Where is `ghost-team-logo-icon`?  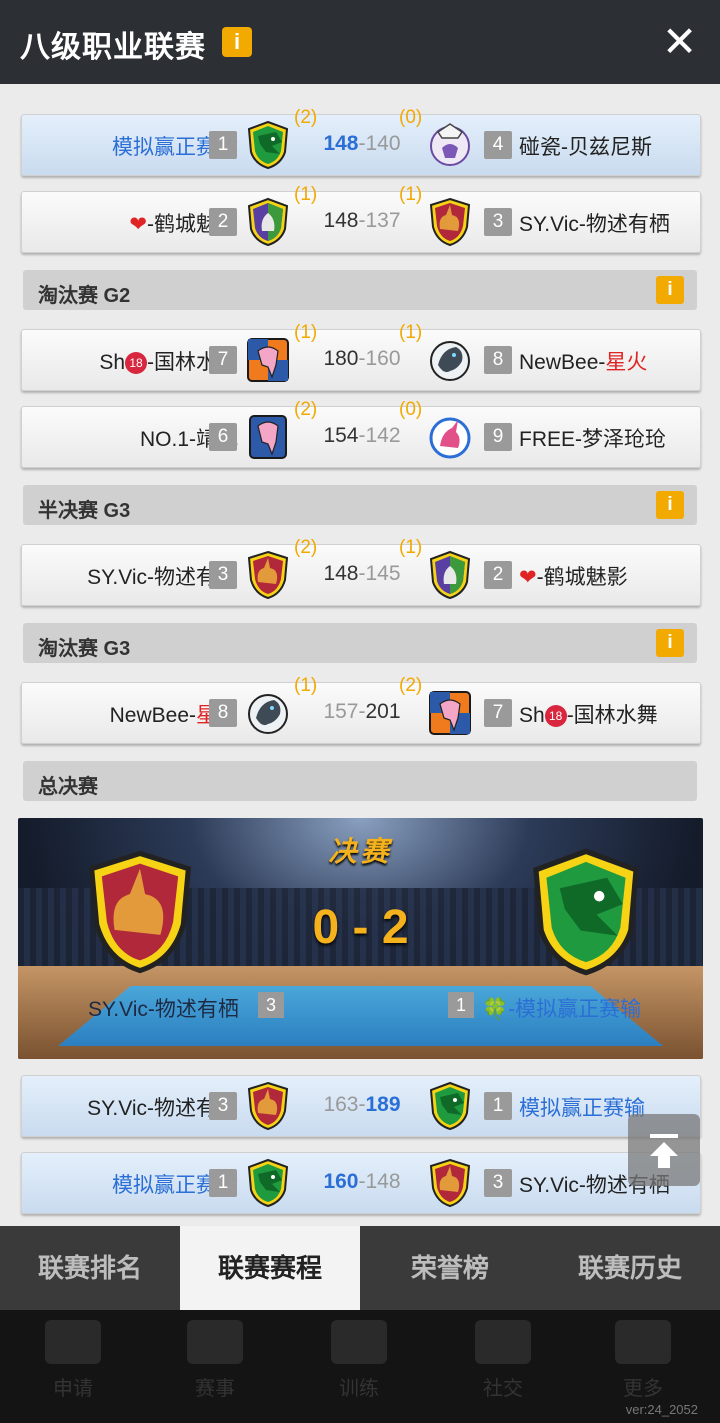 ghost-team-logo-icon is located at coordinates (450, 145).